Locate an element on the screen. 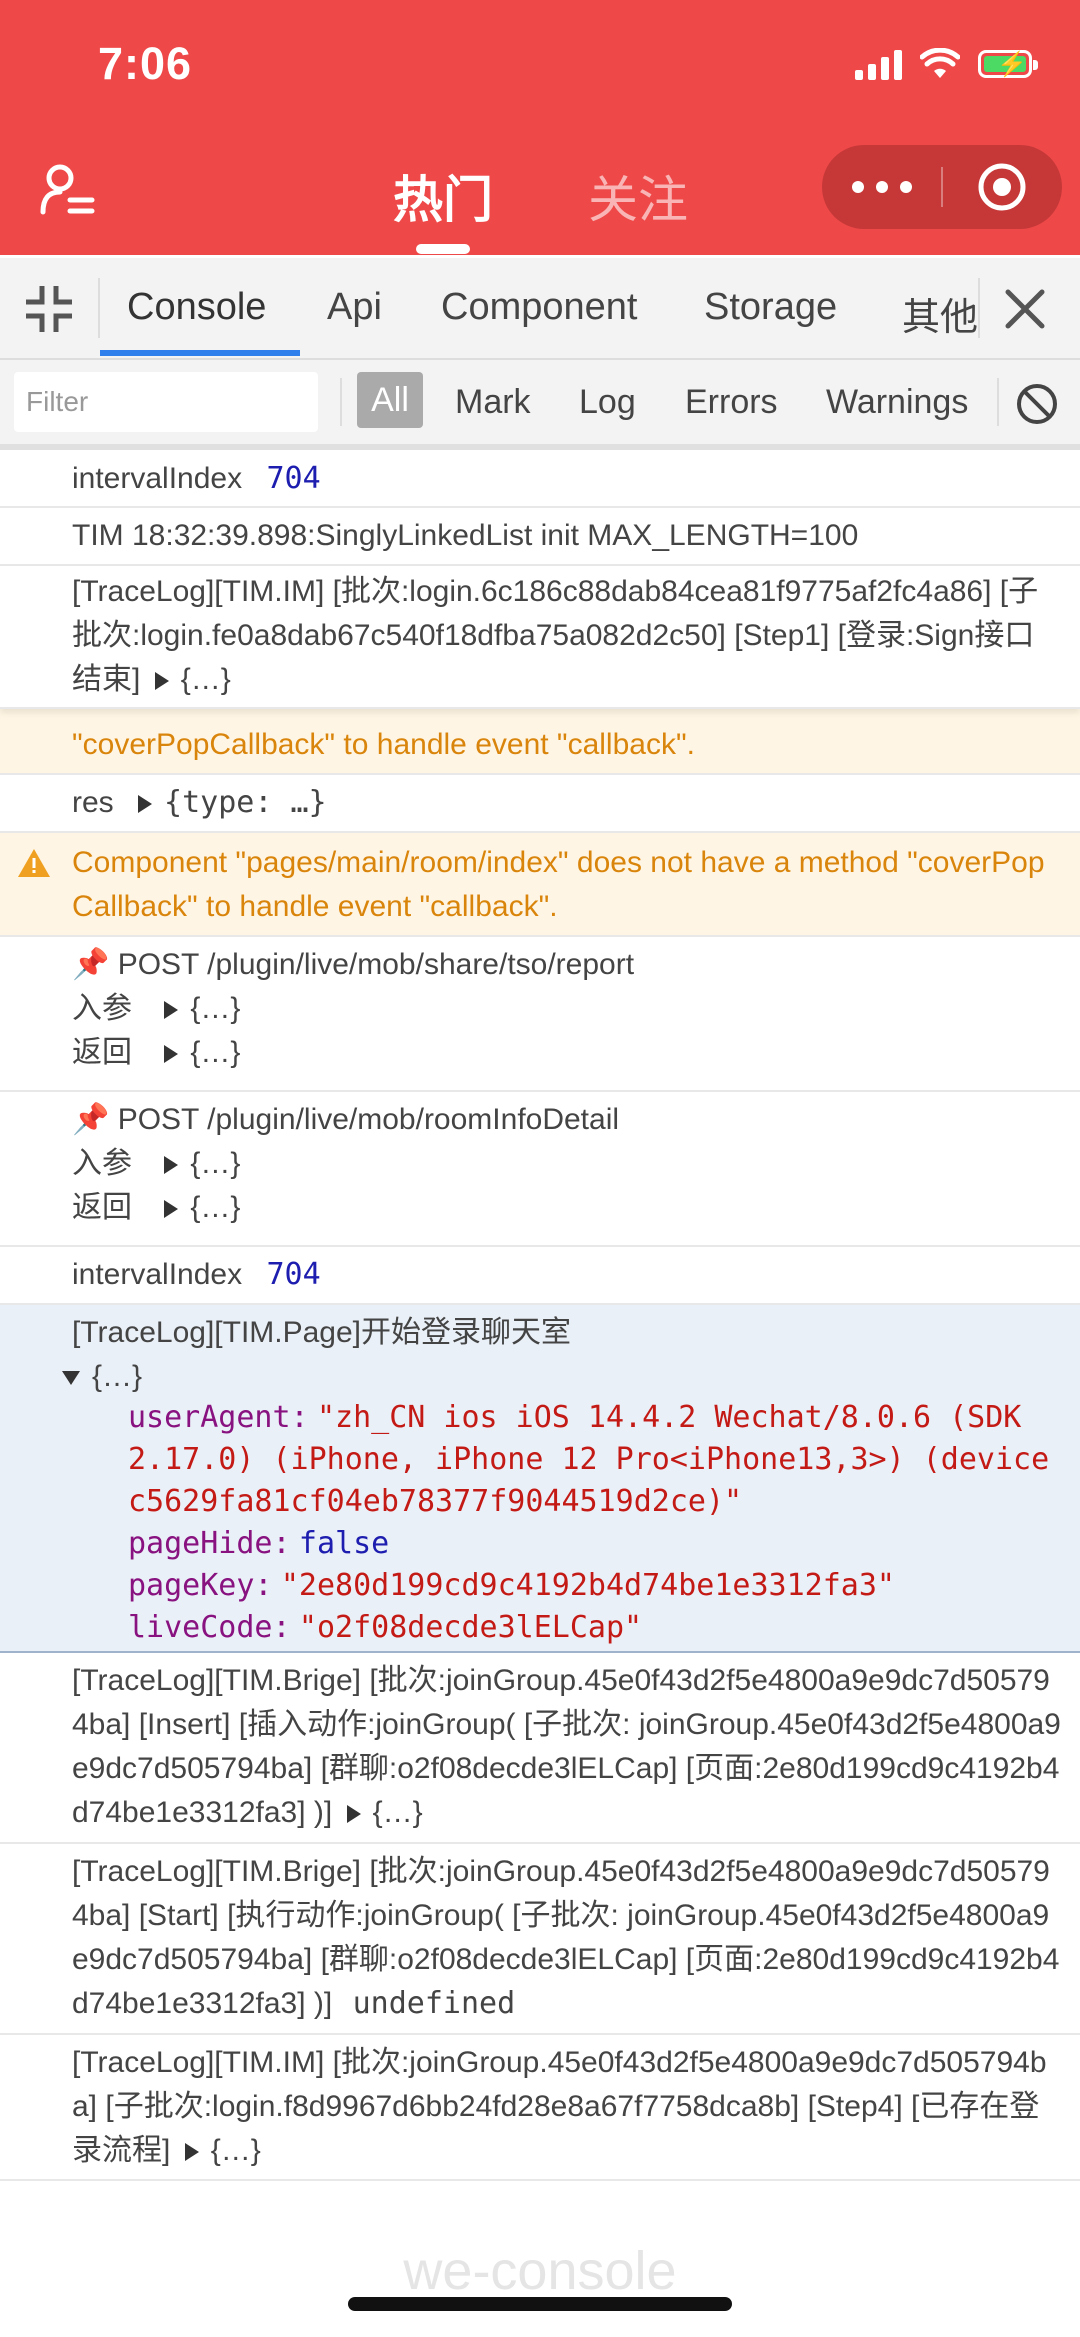 The height and width of the screenshot is (2337, 1080). shrink-icon is located at coordinates (49, 309).